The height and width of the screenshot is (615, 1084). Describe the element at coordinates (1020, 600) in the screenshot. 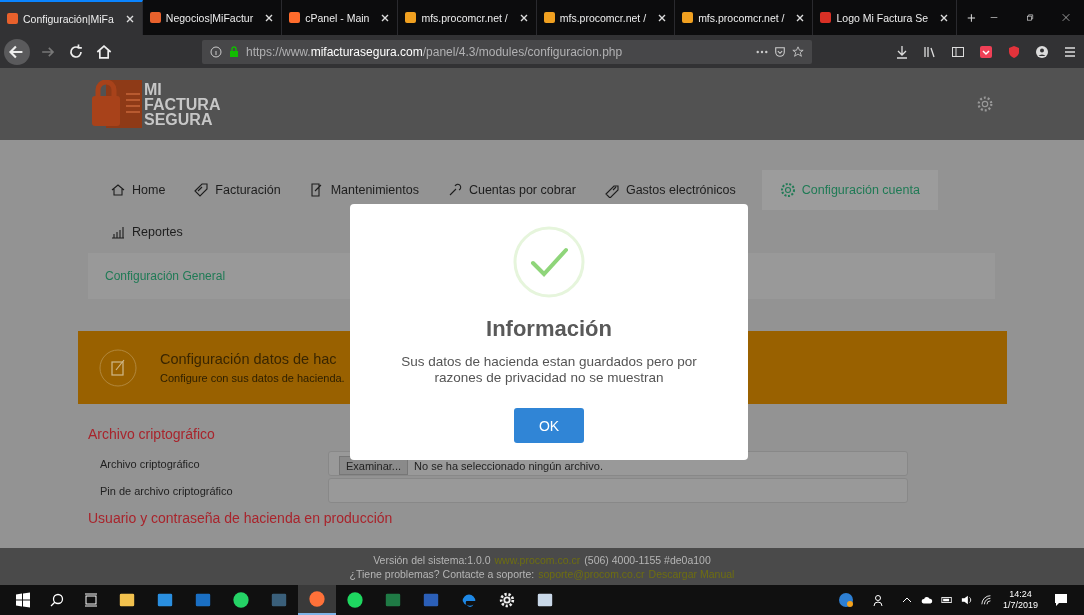

I see `clock: 14:24 1/7/2019` at that location.